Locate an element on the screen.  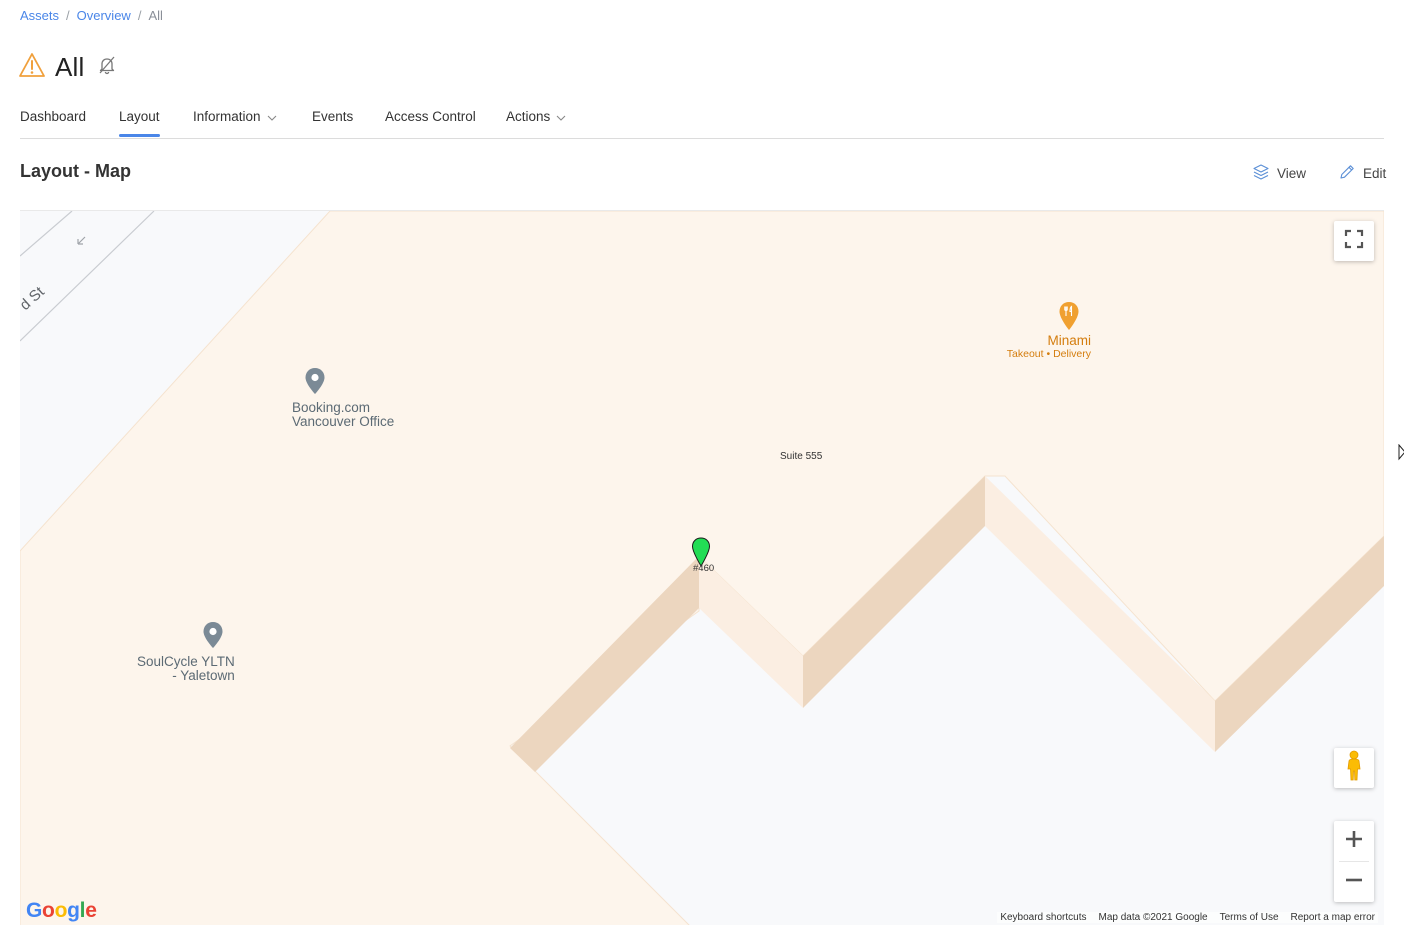
pegman-icon is located at coordinates (1354, 768).